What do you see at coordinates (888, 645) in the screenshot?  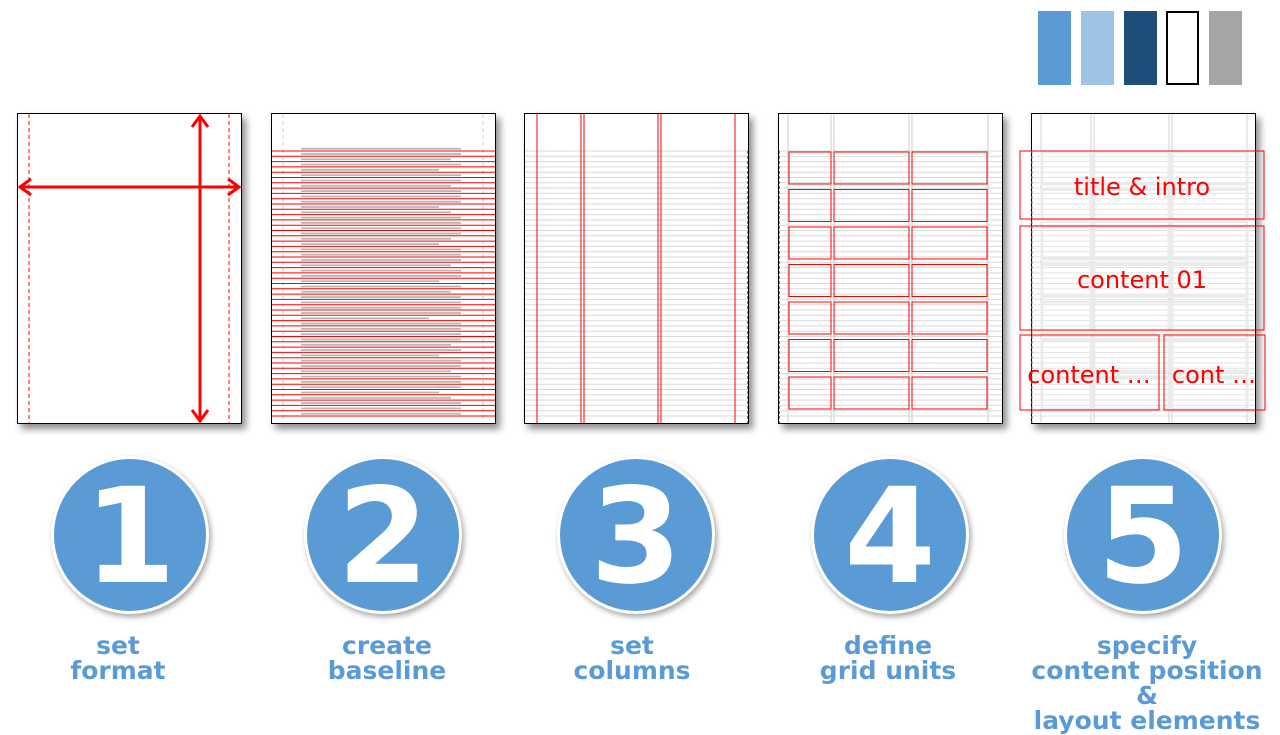 I see `step-4-label-line-1: define` at bounding box center [888, 645].